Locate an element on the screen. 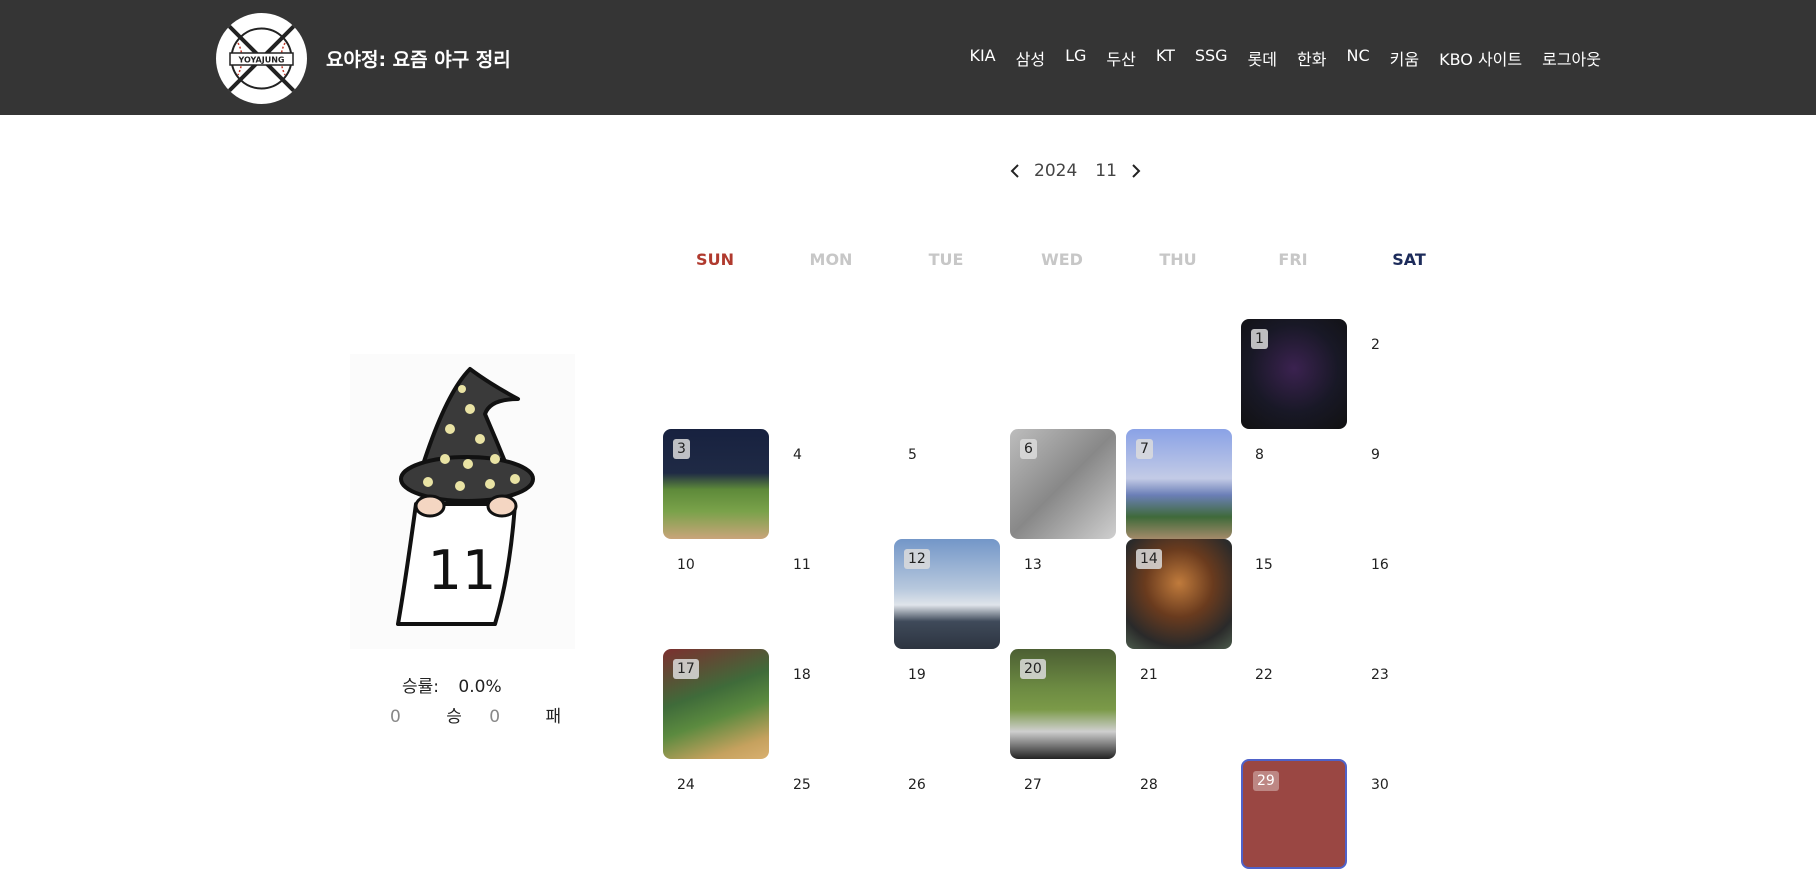  weekday-tue: TUE is located at coordinates (946, 259).